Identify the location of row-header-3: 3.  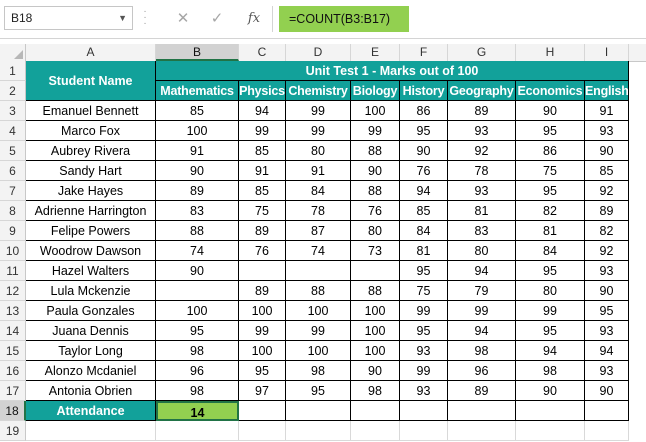
(13, 111).